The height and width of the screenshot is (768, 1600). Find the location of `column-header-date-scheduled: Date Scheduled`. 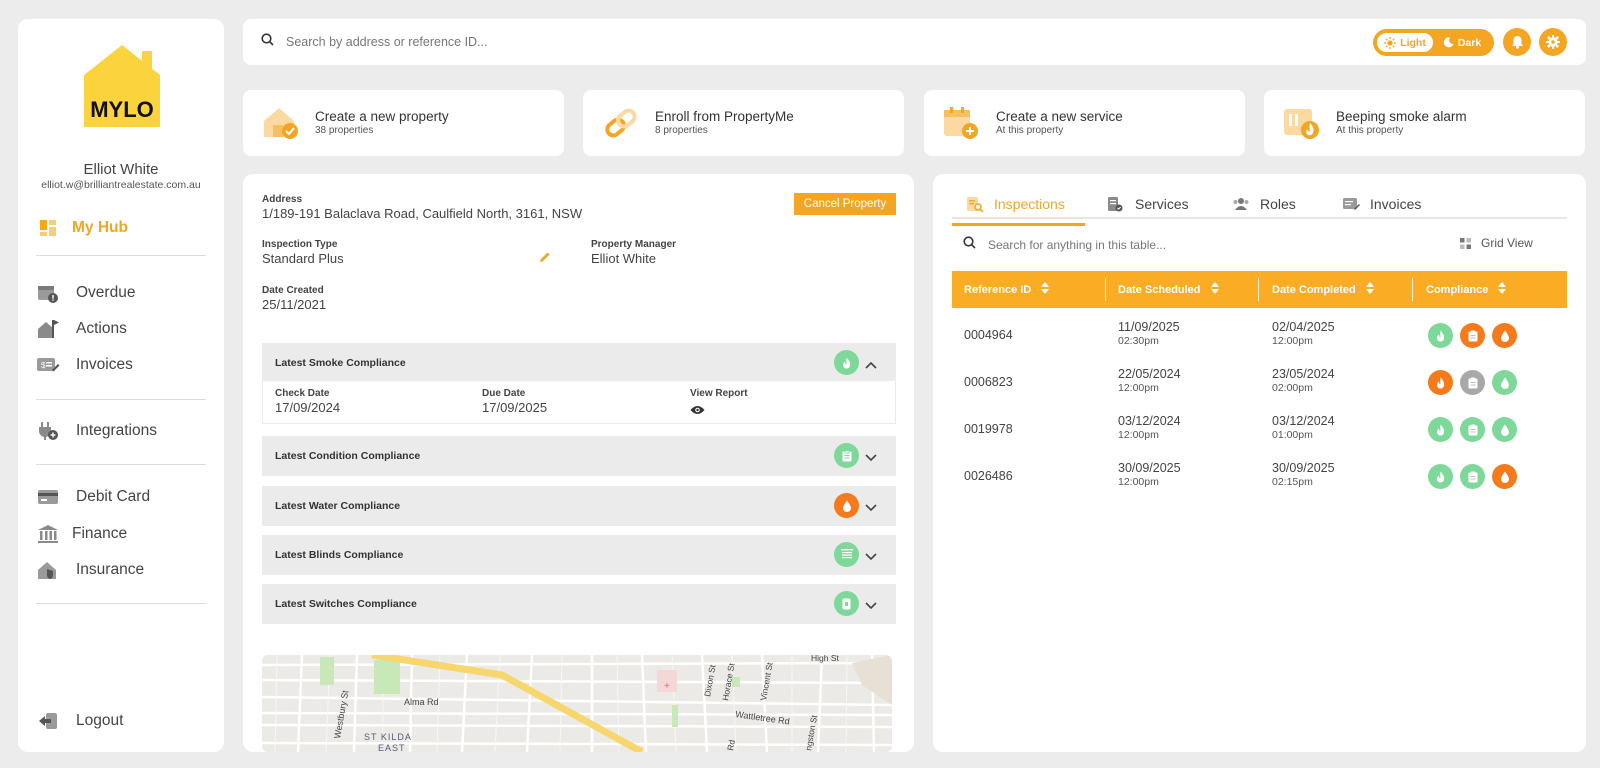

column-header-date-scheduled: Date Scheduled is located at coordinates (1168, 289).